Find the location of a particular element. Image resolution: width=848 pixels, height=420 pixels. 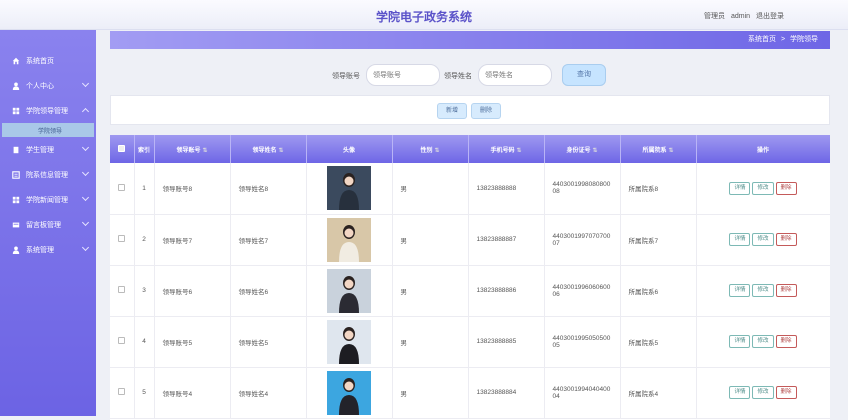

sidebar-item-label: 系统管理 is located at coordinates (40, 250).